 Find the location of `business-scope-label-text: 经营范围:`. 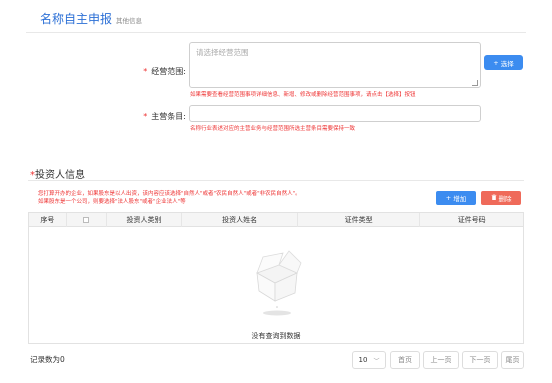

business-scope-label-text: 经营范围: is located at coordinates (168, 71).